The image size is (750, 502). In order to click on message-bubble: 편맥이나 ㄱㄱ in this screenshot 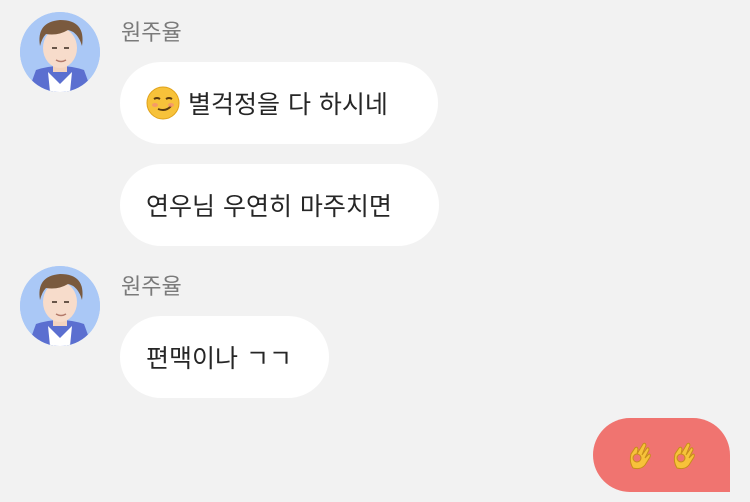, I will do `click(224, 357)`.